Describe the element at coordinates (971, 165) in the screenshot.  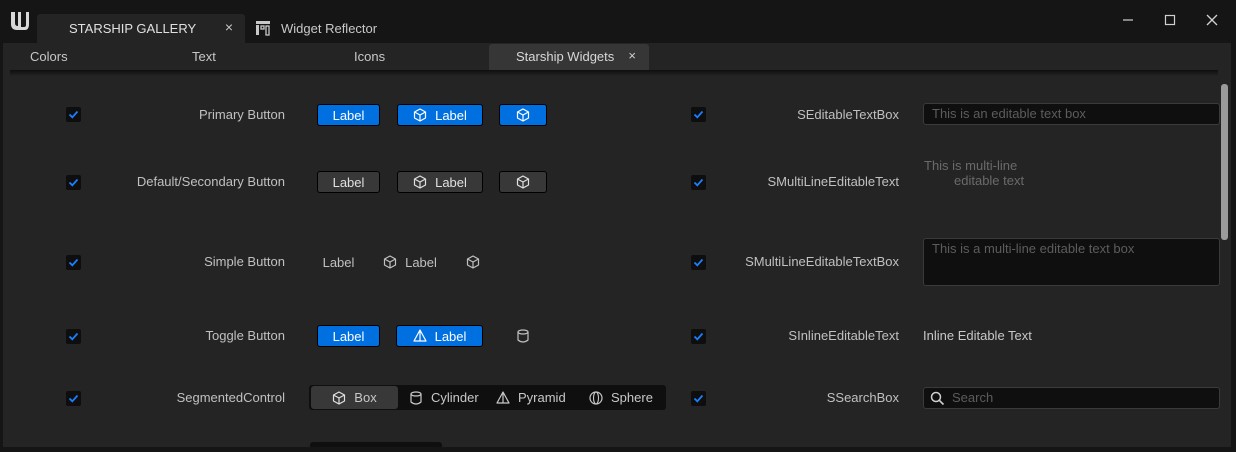
I see `multiline-text-line-1: This is multi-line` at that location.